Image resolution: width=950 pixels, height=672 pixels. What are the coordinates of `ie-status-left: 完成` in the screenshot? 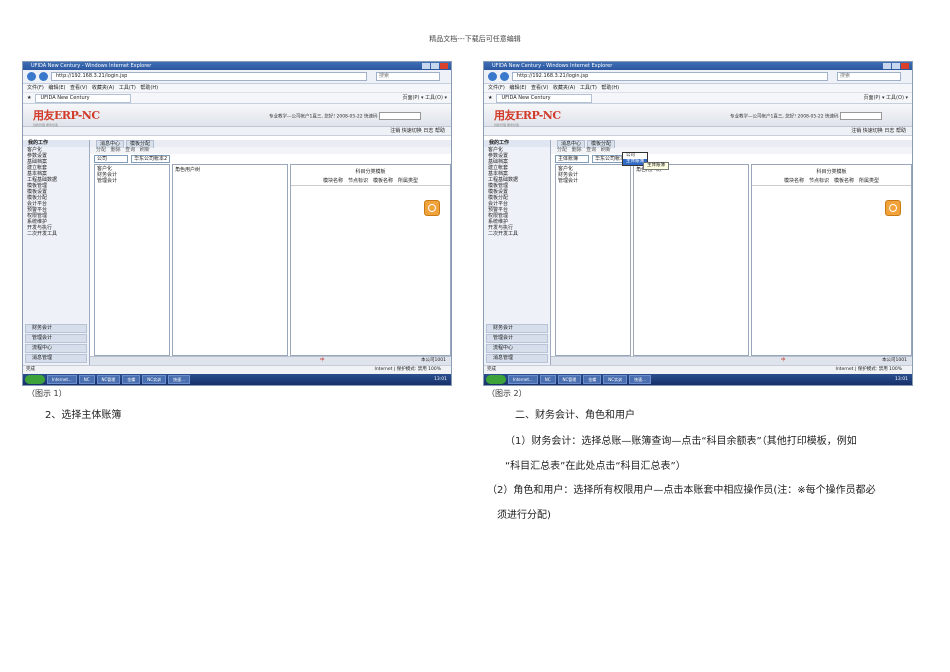 It's located at (30, 369).